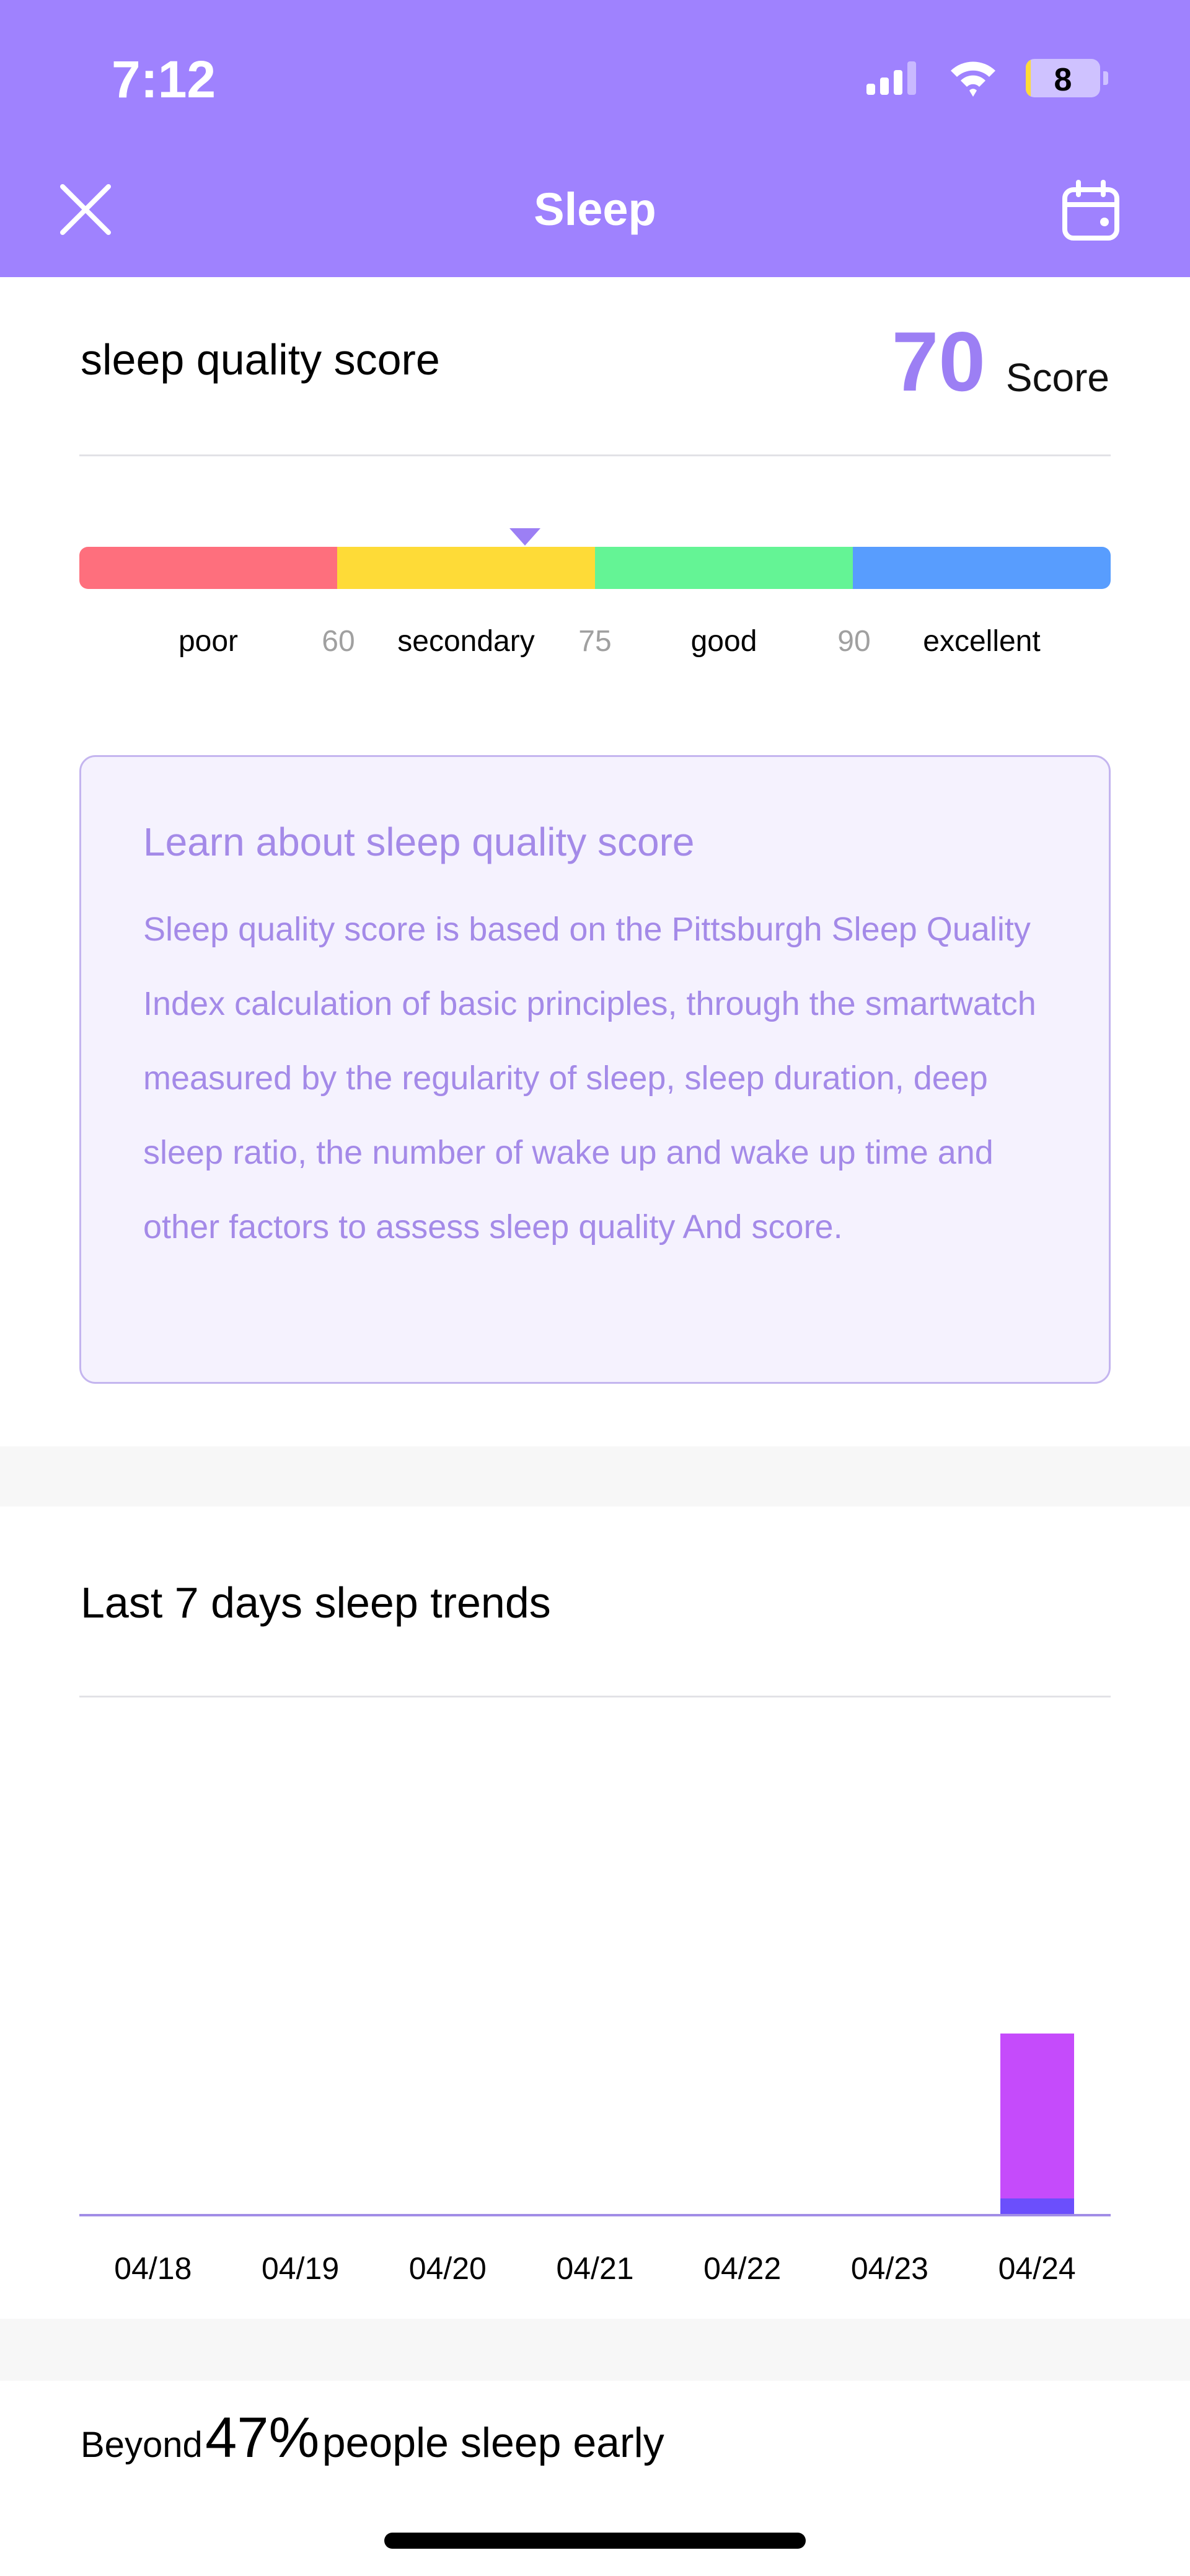  I want to click on scale-label: good, so click(723, 642).